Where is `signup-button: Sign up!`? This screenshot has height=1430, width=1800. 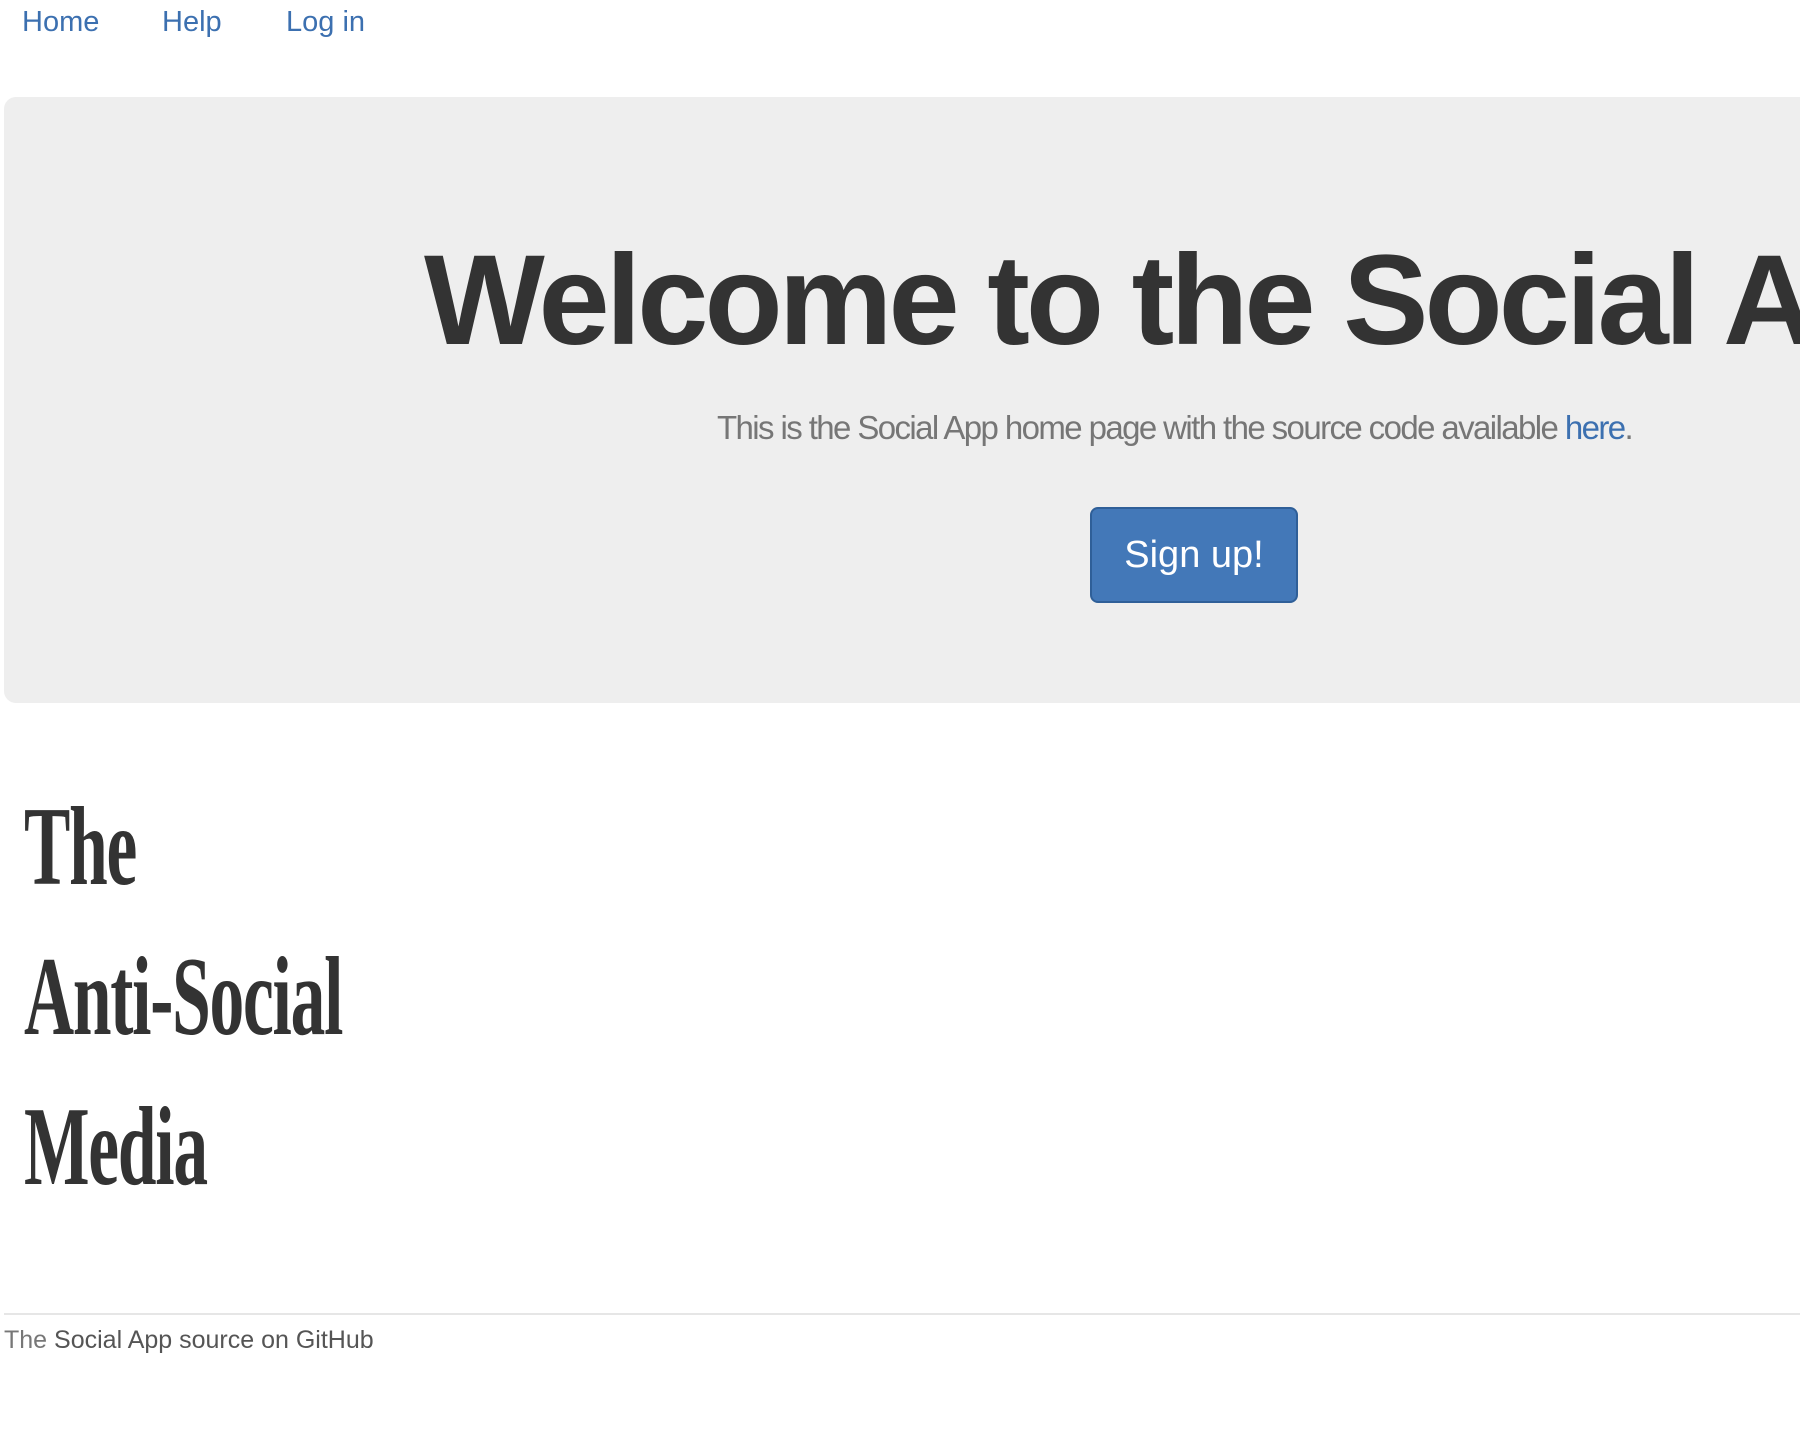
signup-button: Sign up! is located at coordinates (1194, 555).